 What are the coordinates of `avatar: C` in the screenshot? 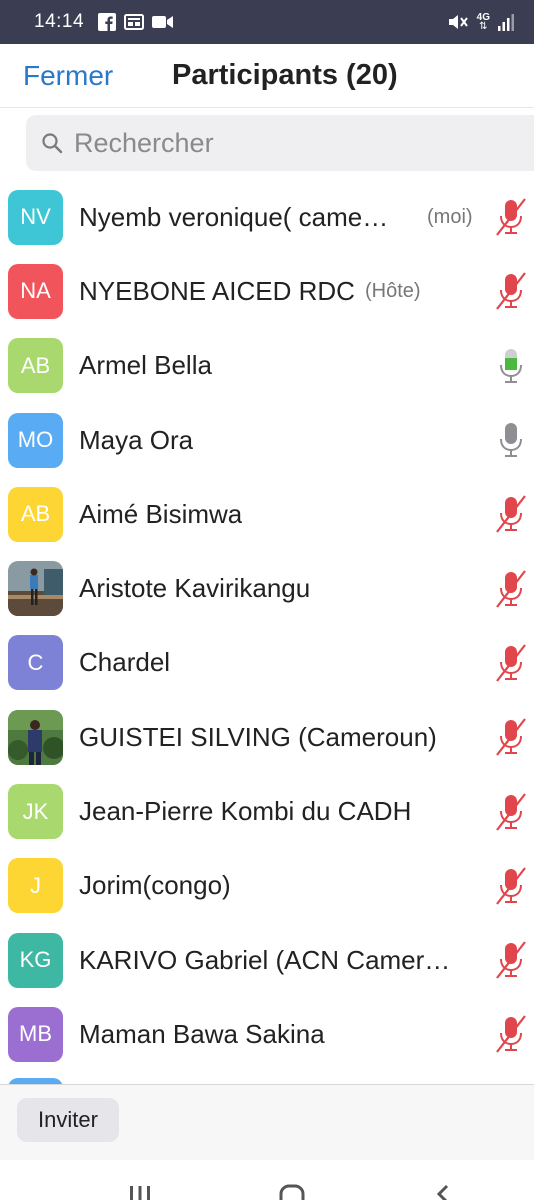 It's located at (35, 663).